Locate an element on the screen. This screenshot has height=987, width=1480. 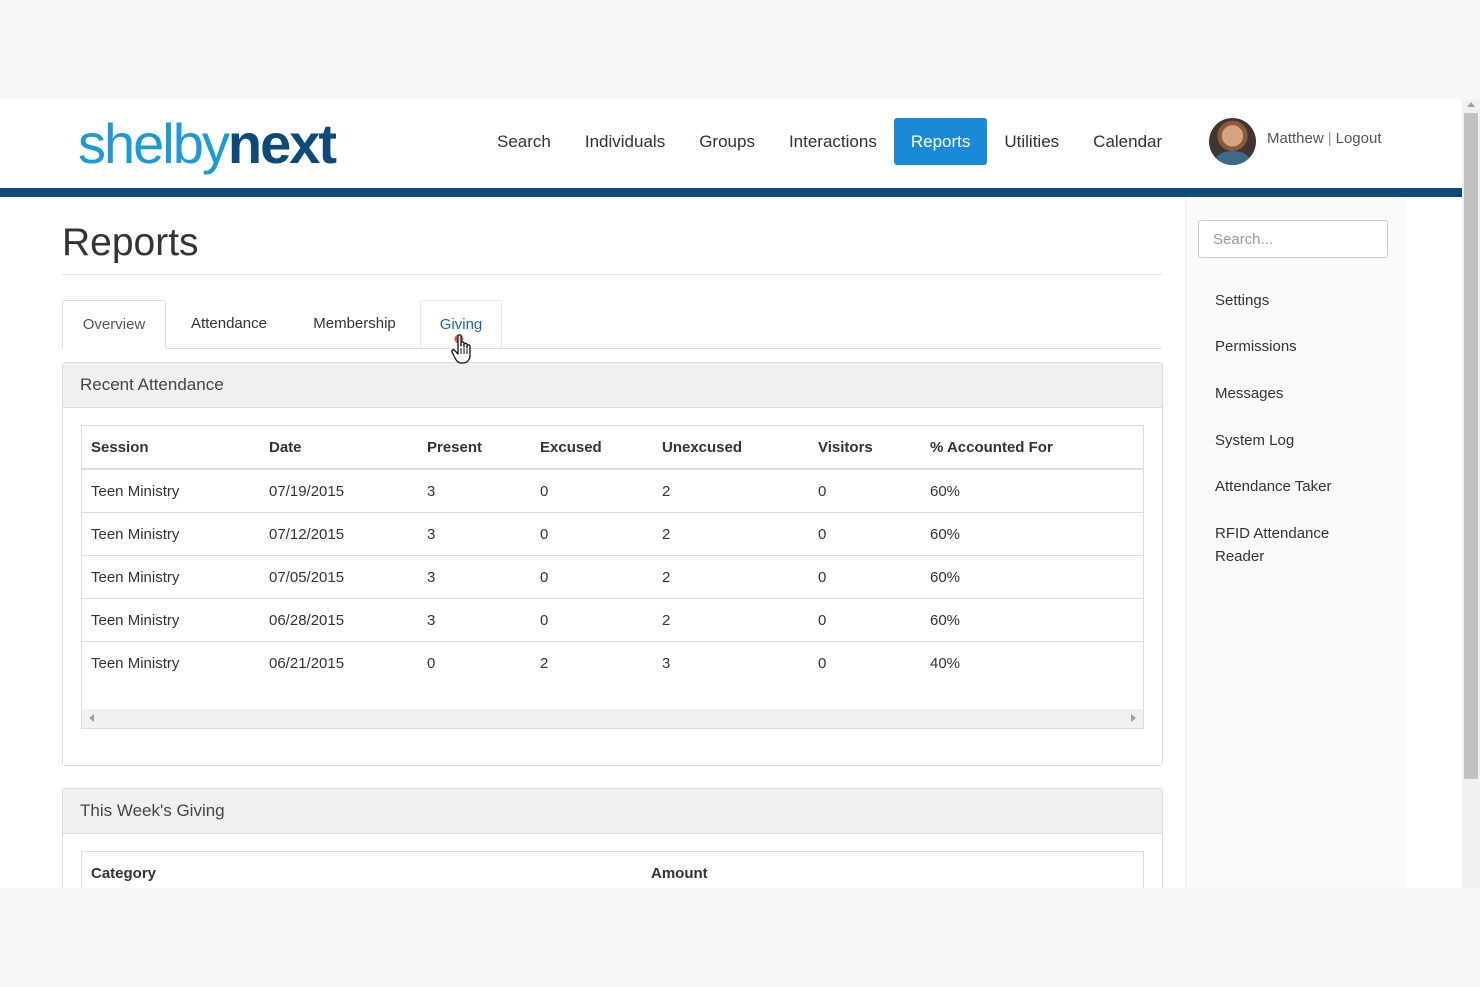
col-category: Category is located at coordinates (362, 870).